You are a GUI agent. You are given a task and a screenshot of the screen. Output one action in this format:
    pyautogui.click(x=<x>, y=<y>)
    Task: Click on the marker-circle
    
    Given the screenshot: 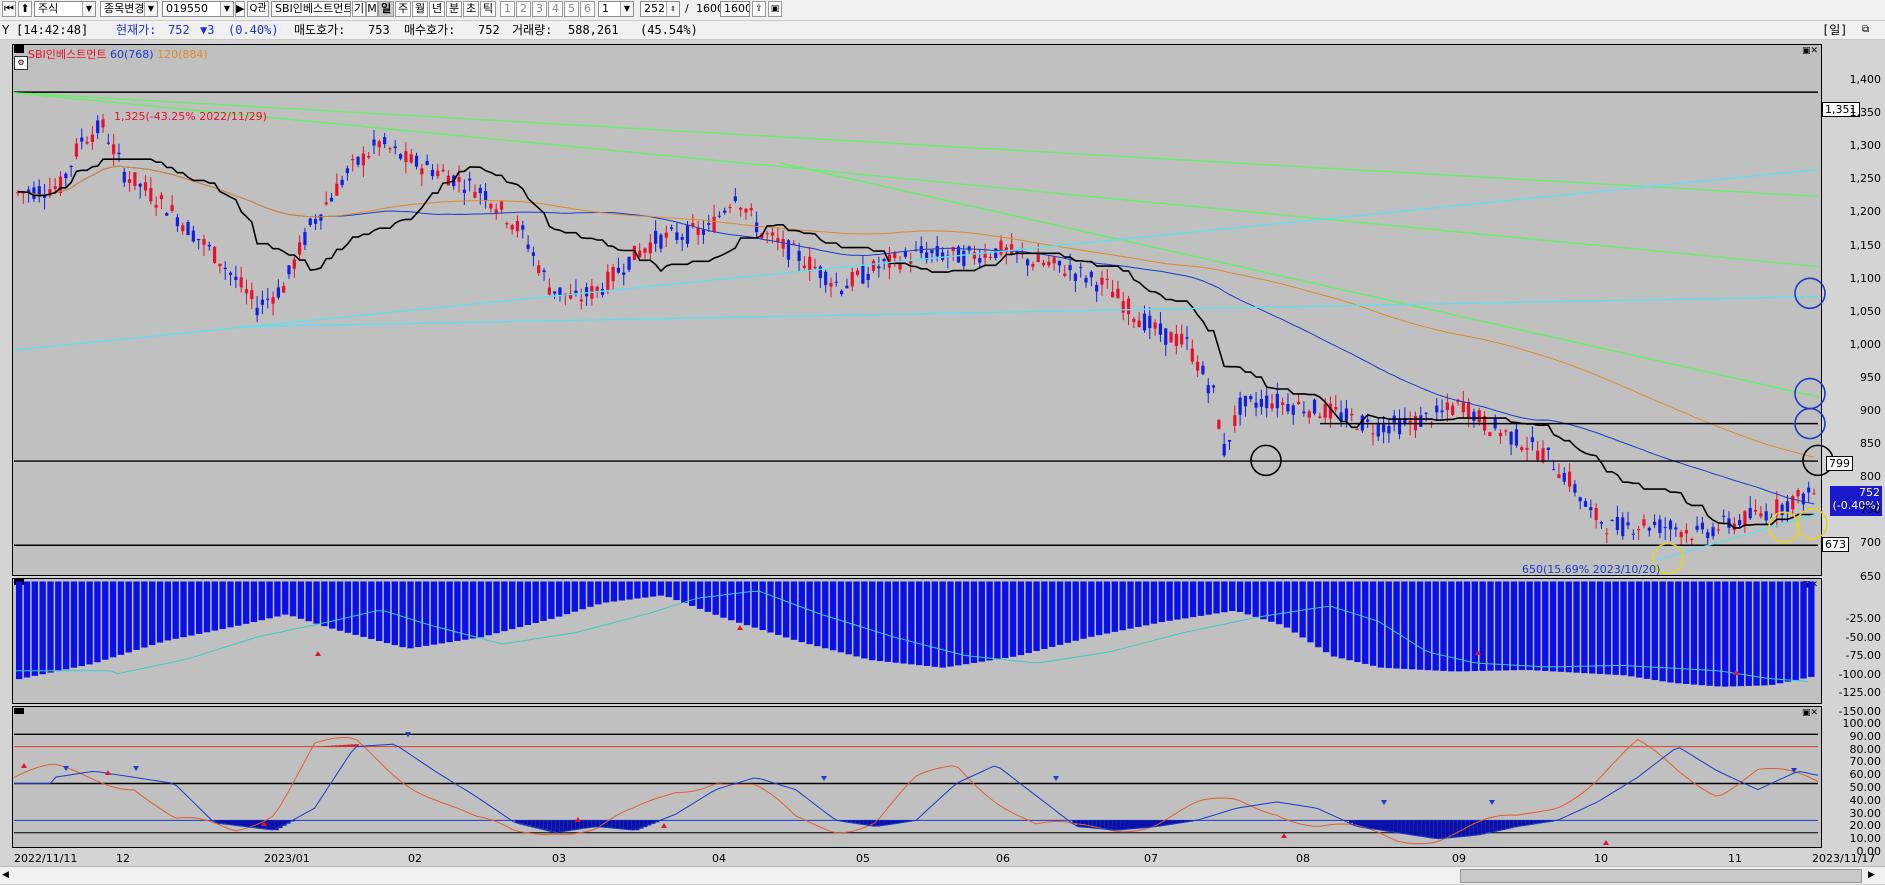 What is the action you would take?
    pyautogui.click(x=1812, y=524)
    